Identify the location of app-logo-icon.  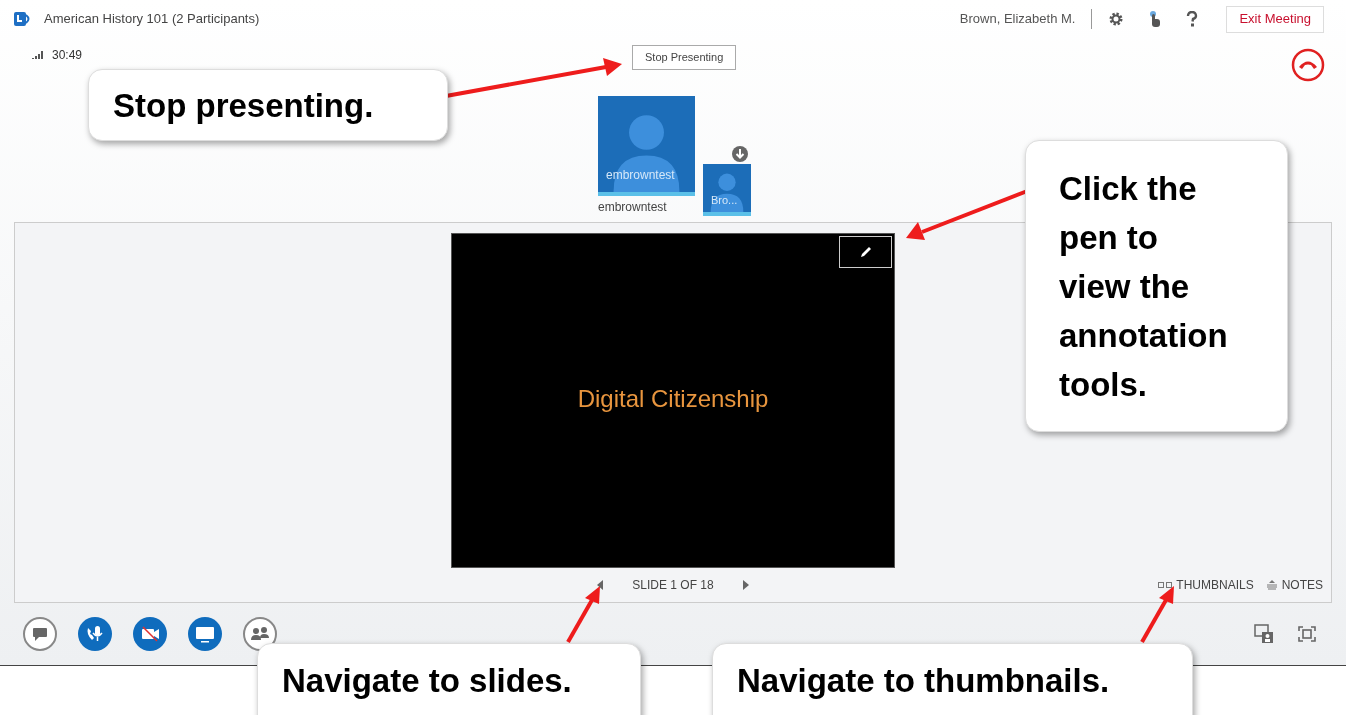
(23, 19).